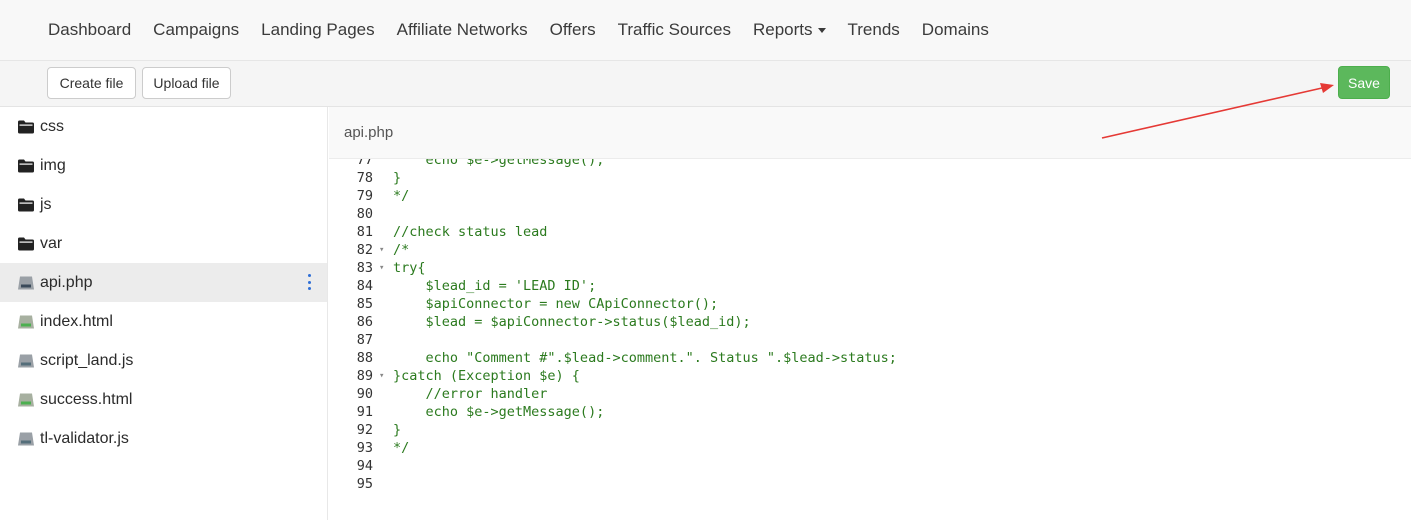 Image resolution: width=1411 pixels, height=520 pixels. Describe the element at coordinates (51, 243) in the screenshot. I see `file-label: var` at that location.